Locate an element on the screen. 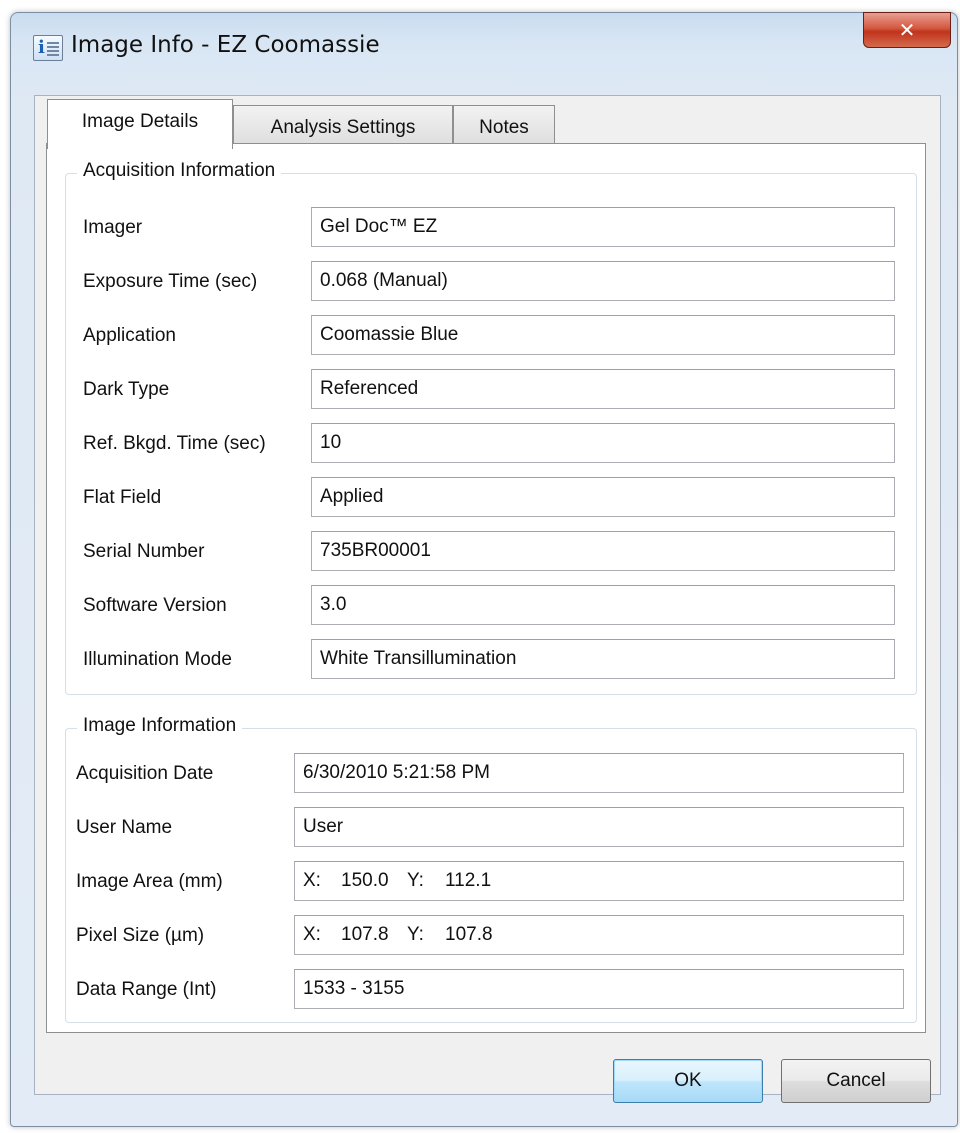  user-name-label: User Name is located at coordinates (124, 827).